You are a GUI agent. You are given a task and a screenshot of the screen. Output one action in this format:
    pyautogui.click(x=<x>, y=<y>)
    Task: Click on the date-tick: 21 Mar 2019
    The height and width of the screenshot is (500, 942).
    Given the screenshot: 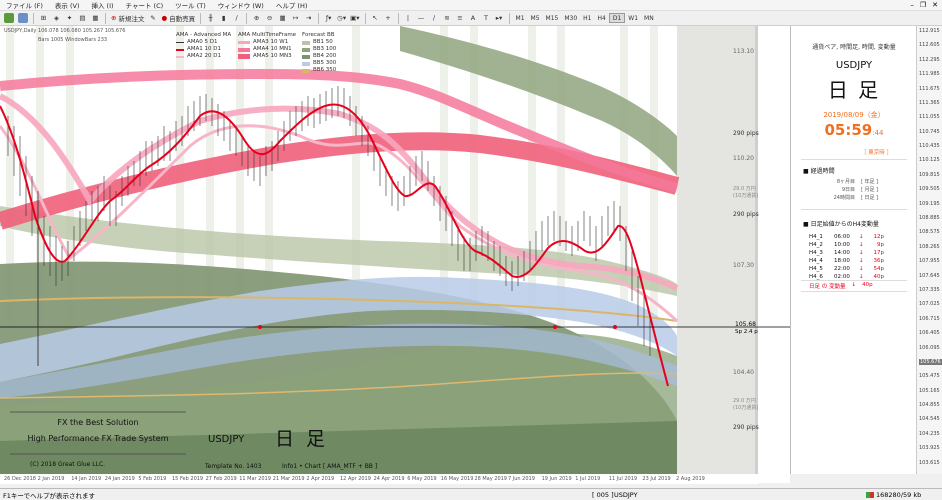 What is the action you would take?
    pyautogui.click(x=288, y=479)
    